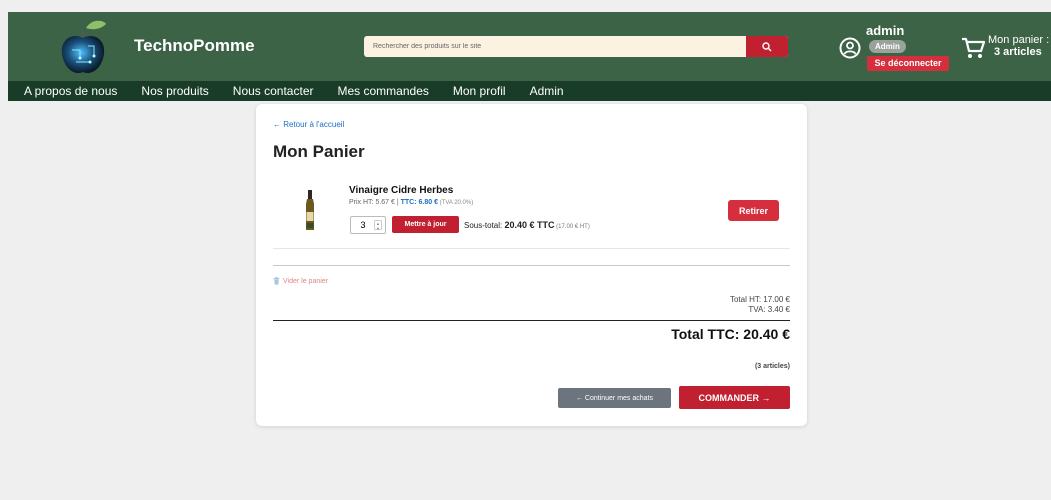 The height and width of the screenshot is (500, 1051). Describe the element at coordinates (973, 48) in the screenshot. I see `shopping-cart-icon` at that location.